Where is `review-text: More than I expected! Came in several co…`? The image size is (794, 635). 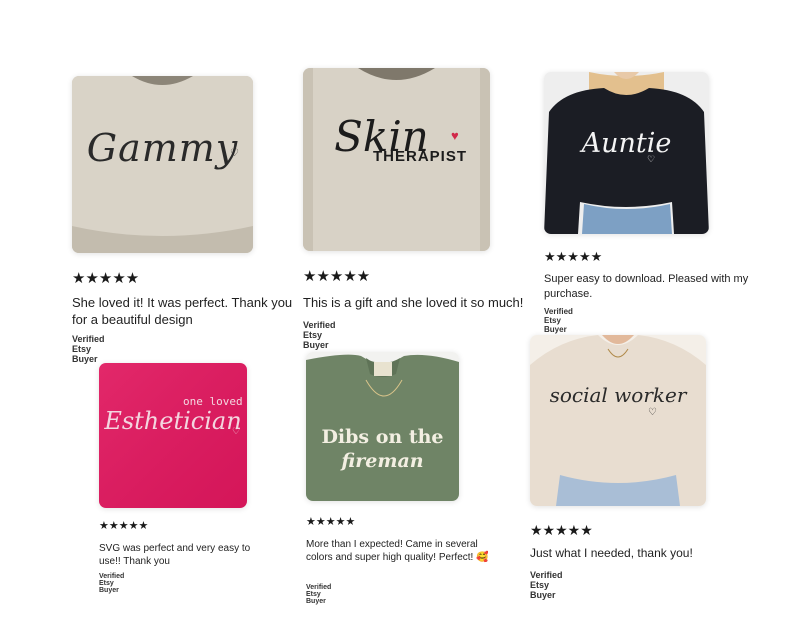
review-text: More than I expected! Came in several co… is located at coordinates (397, 551).